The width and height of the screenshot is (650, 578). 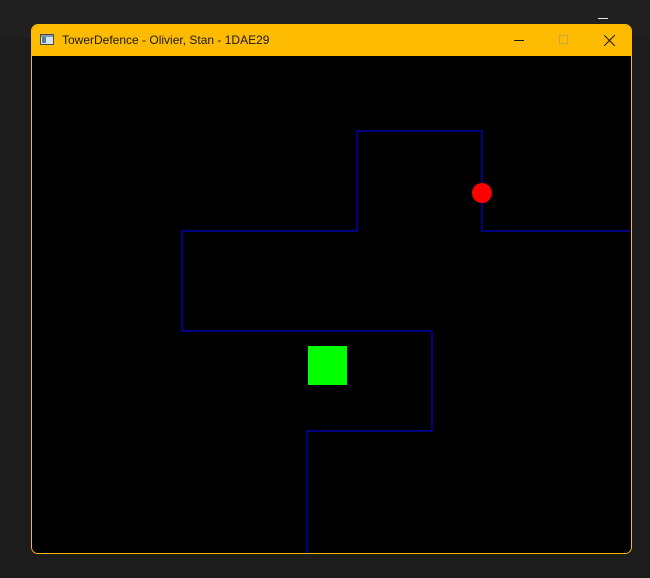 I want to click on maximize-icon, so click(x=563, y=39).